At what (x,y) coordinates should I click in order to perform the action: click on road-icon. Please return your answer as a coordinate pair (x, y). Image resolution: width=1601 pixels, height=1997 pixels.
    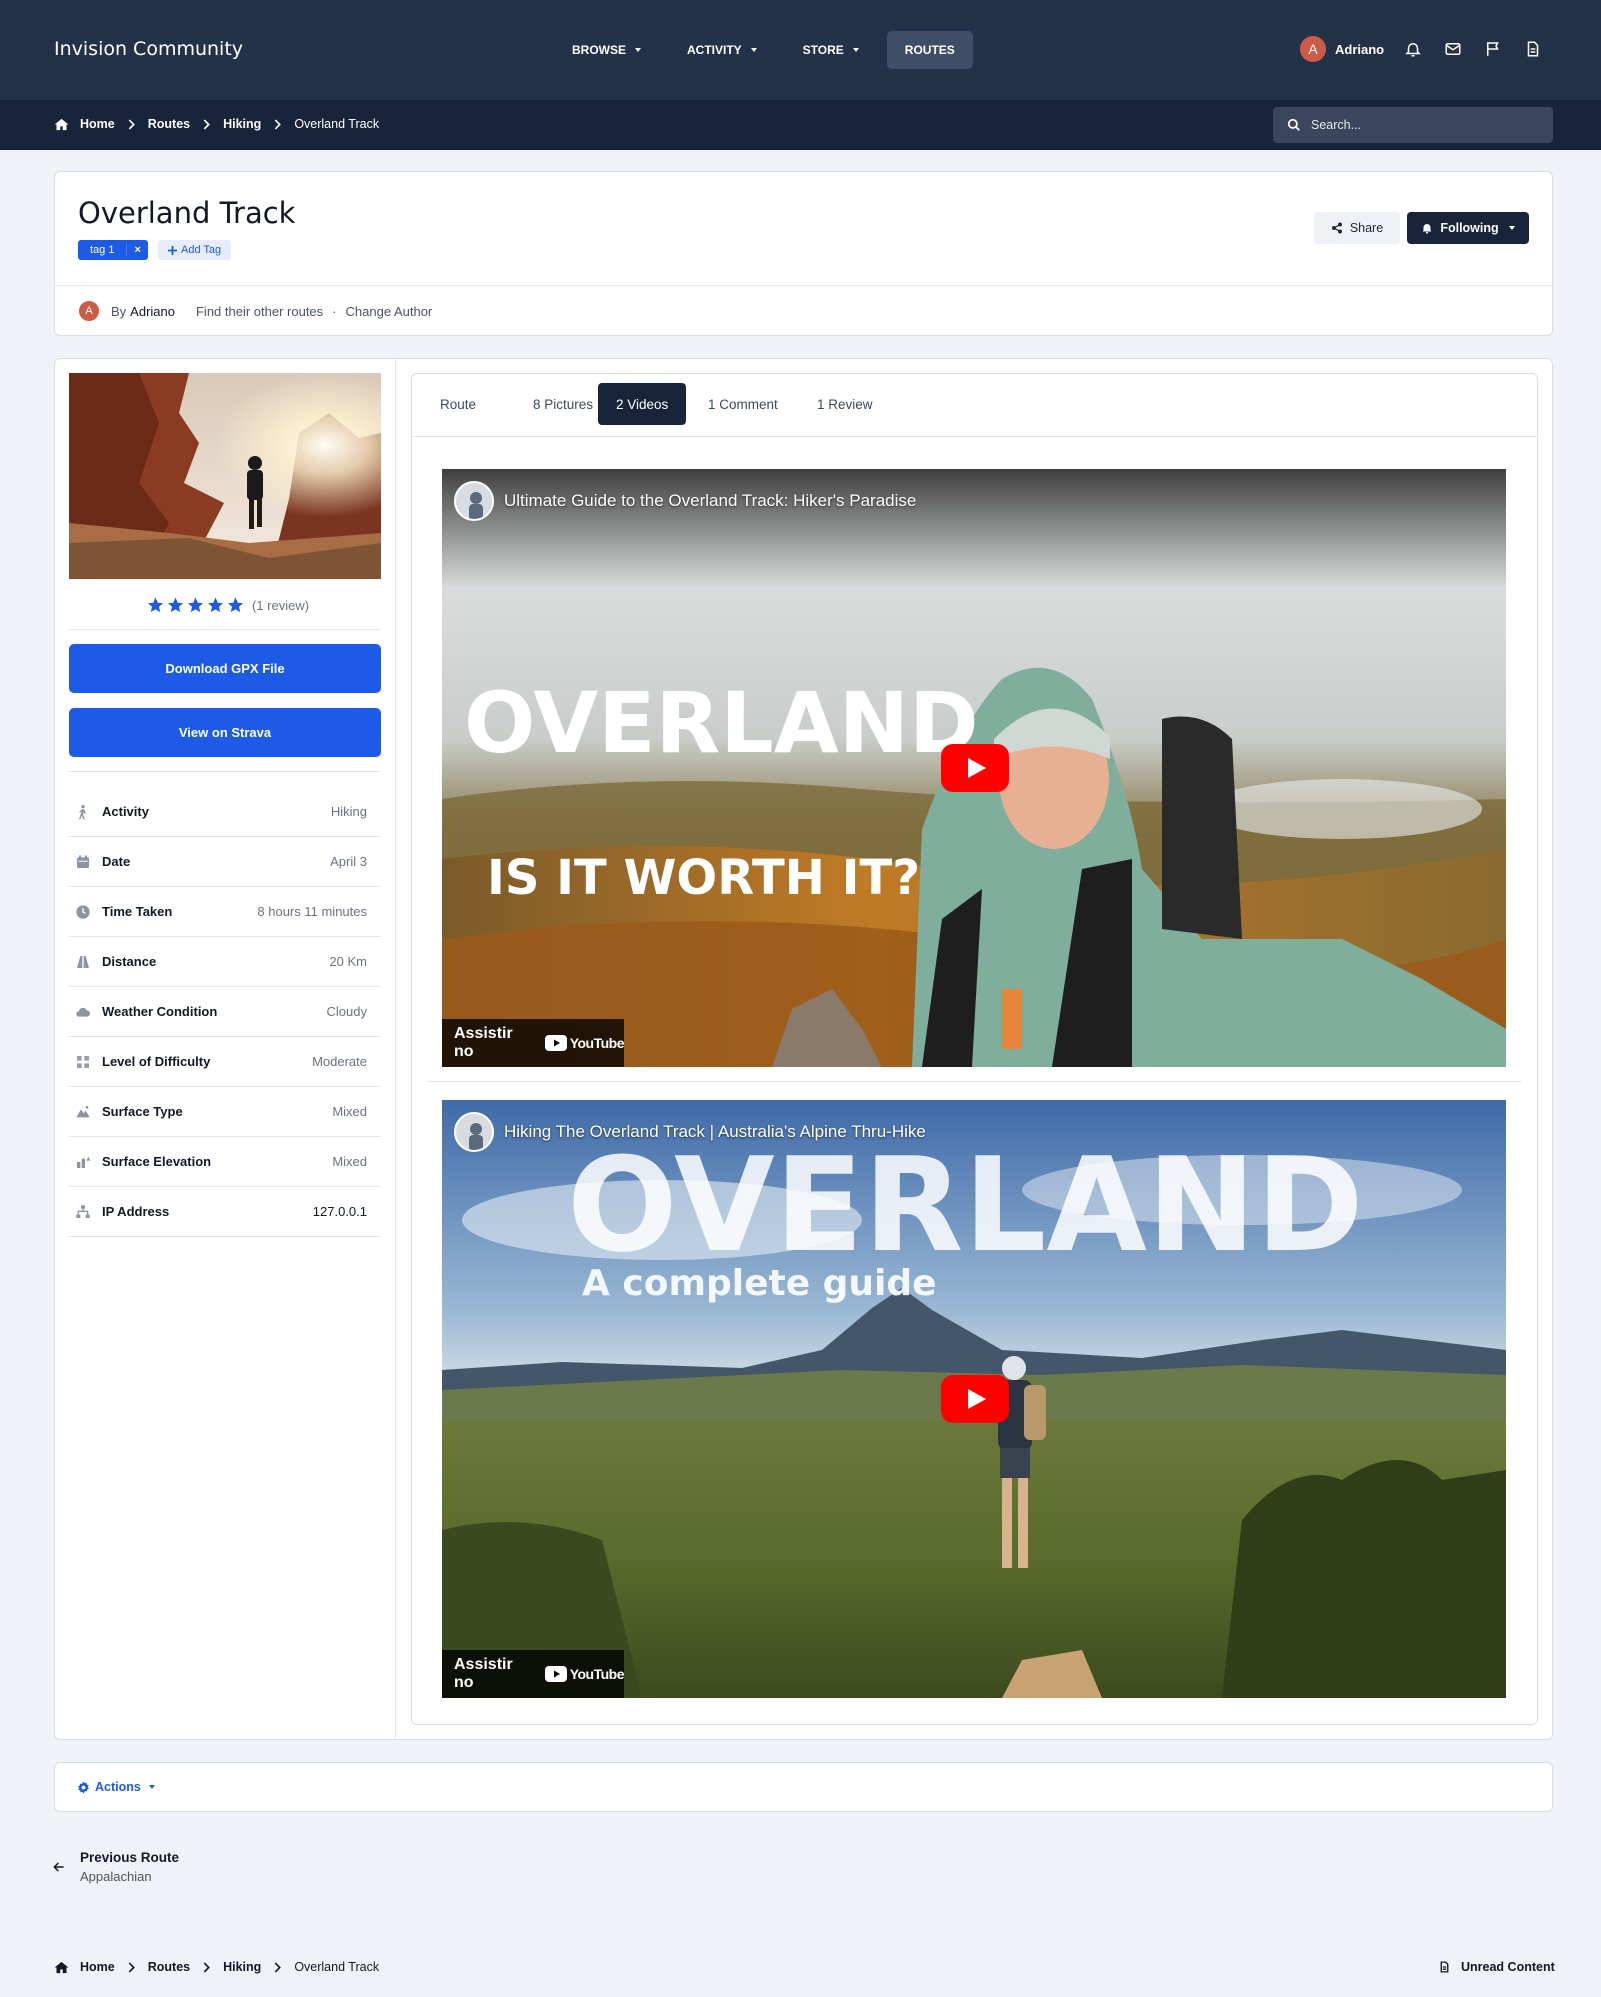
    Looking at the image, I should click on (83, 961).